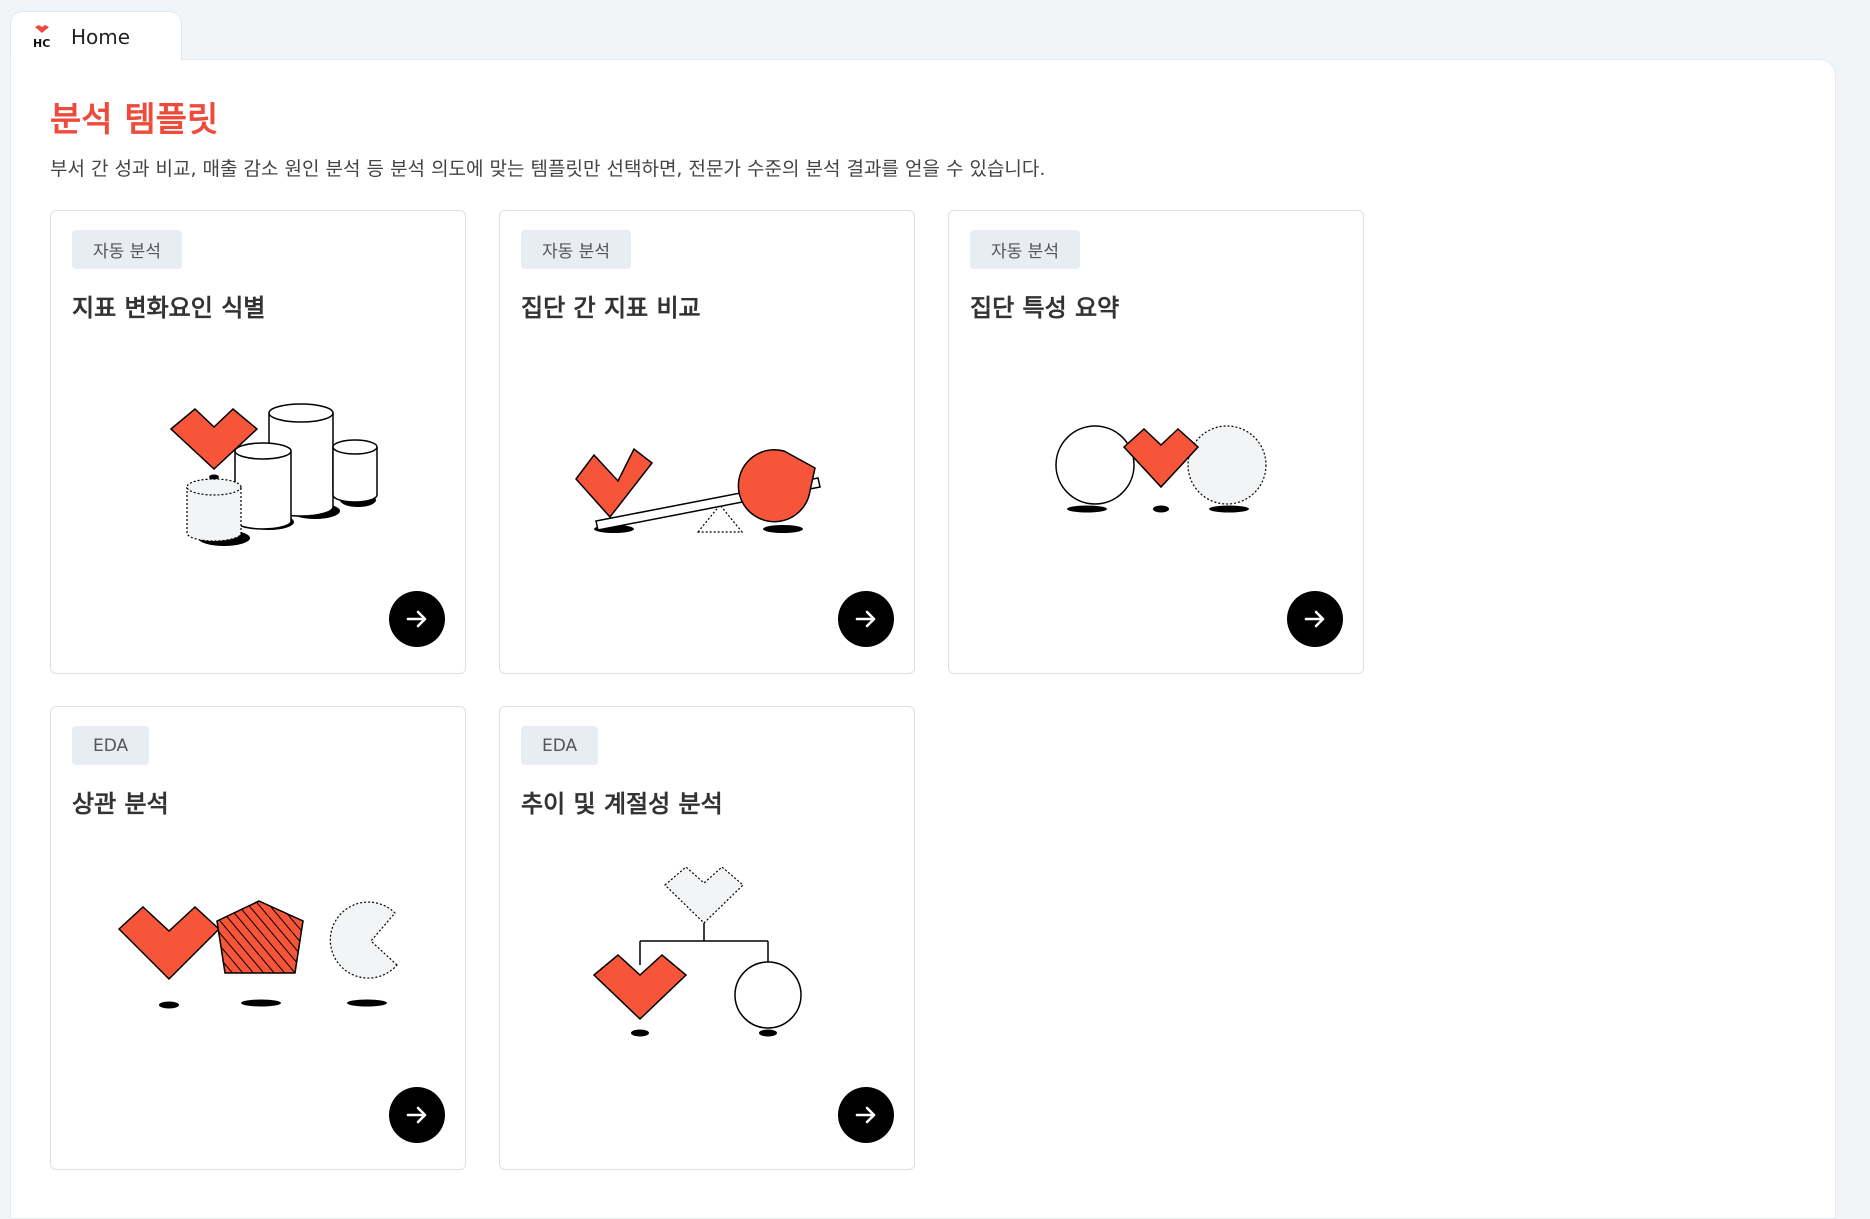 The image size is (1870, 1219). I want to click on template-card-group-summary: 자동 분석 집단 특성 요약, so click(1156, 442).